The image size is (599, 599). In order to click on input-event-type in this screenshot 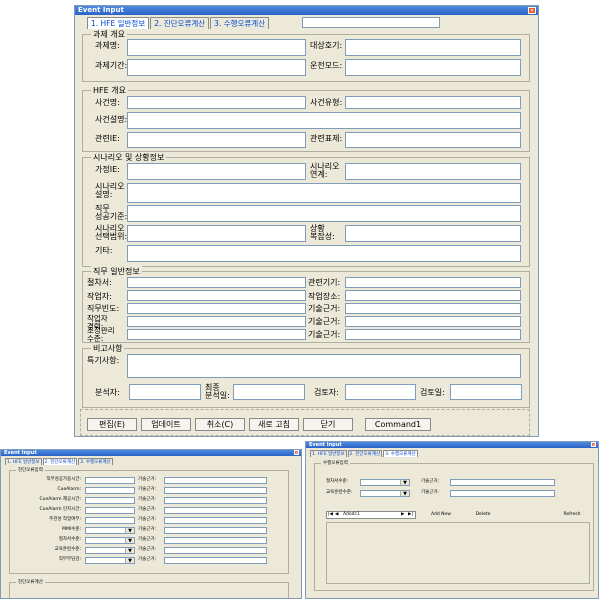, I will do `click(433, 102)`.